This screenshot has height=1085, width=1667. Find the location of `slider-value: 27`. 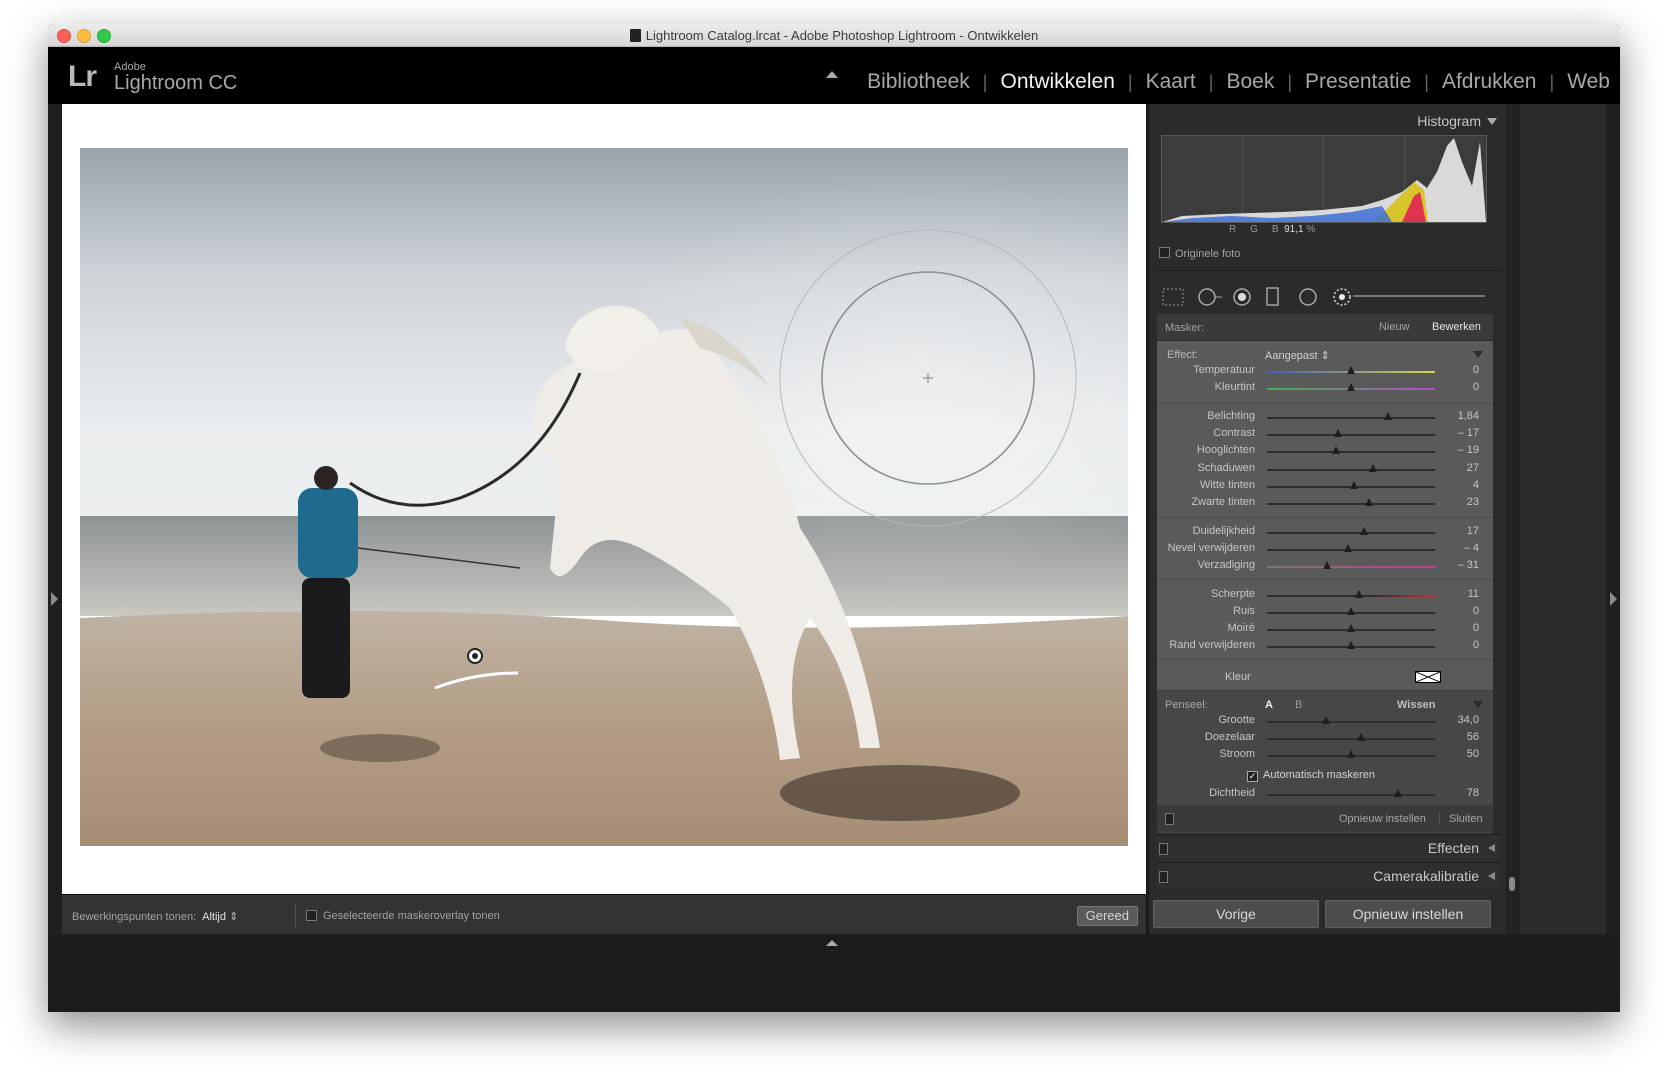

slider-value: 27 is located at coordinates (1473, 468).